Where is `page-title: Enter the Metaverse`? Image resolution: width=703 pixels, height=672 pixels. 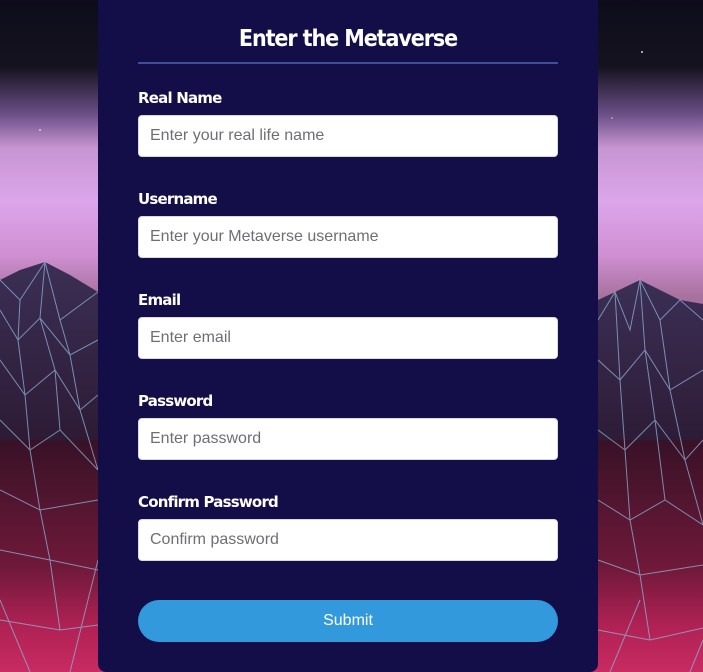 page-title: Enter the Metaverse is located at coordinates (348, 39).